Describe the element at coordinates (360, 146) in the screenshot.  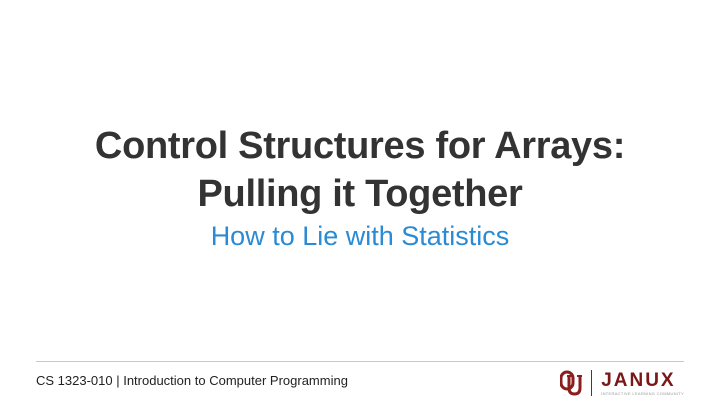
I see `slide-title-line-1: Control Structures for Arrays:` at that location.